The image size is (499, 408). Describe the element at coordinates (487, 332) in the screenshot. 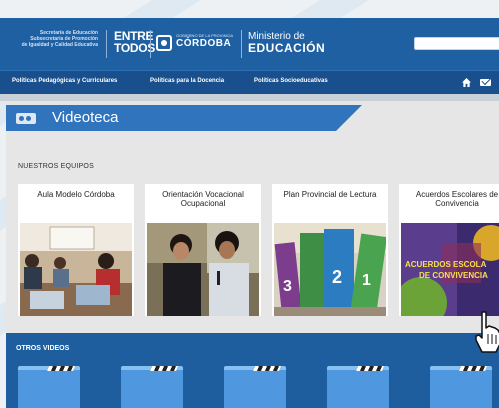

I see `hand-pointer-icon` at that location.